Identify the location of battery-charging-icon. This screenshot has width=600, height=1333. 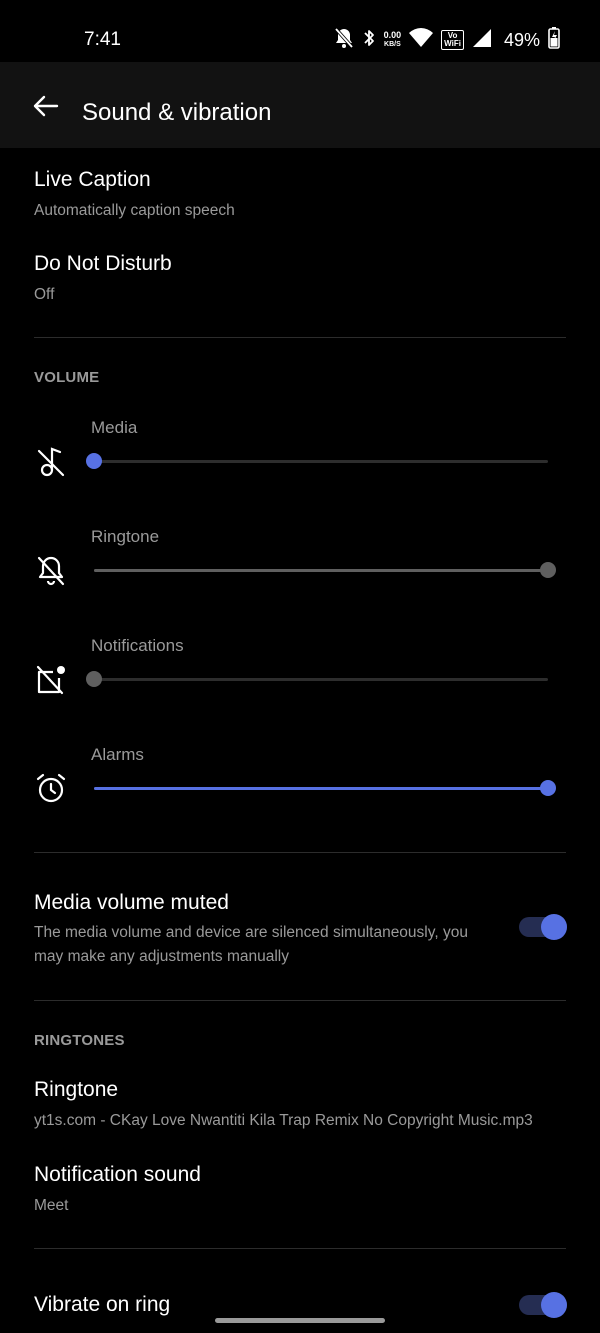
(554, 40).